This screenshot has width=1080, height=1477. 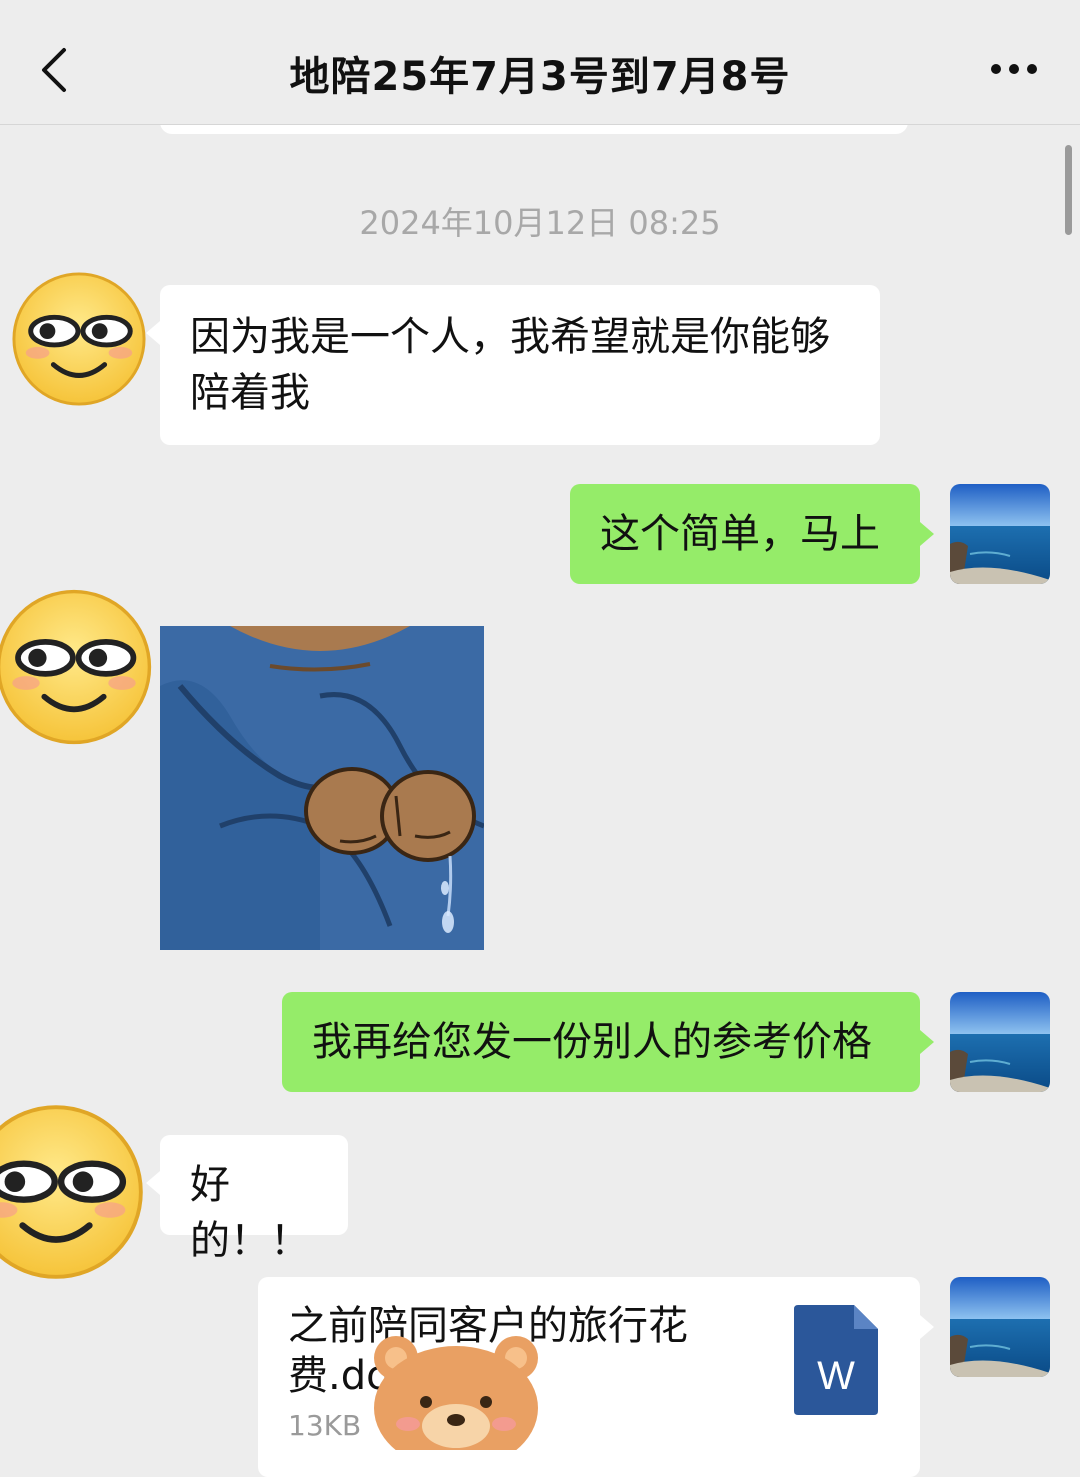 What do you see at coordinates (325, 1425) in the screenshot?
I see `file-size: 13KB` at bounding box center [325, 1425].